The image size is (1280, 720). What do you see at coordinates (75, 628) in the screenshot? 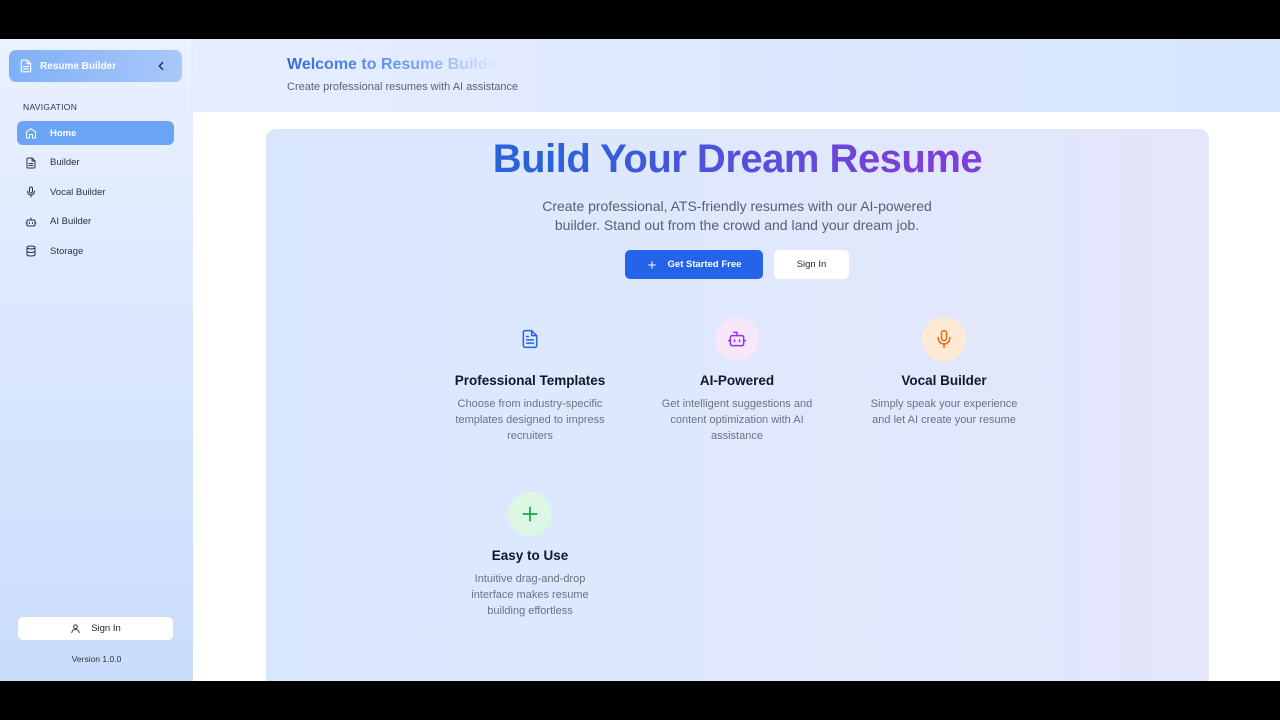
I see `user-icon` at bounding box center [75, 628].